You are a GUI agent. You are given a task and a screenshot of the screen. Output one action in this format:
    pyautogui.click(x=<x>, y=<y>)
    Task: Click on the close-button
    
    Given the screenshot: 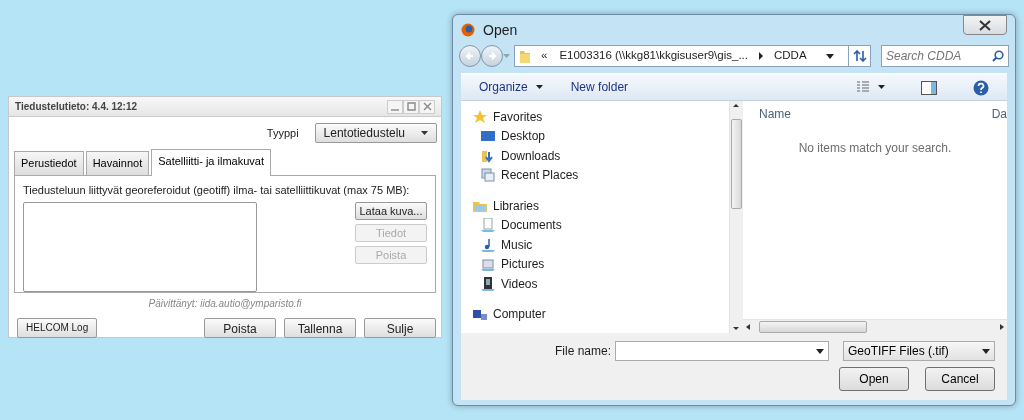 What is the action you would take?
    pyautogui.click(x=985, y=25)
    